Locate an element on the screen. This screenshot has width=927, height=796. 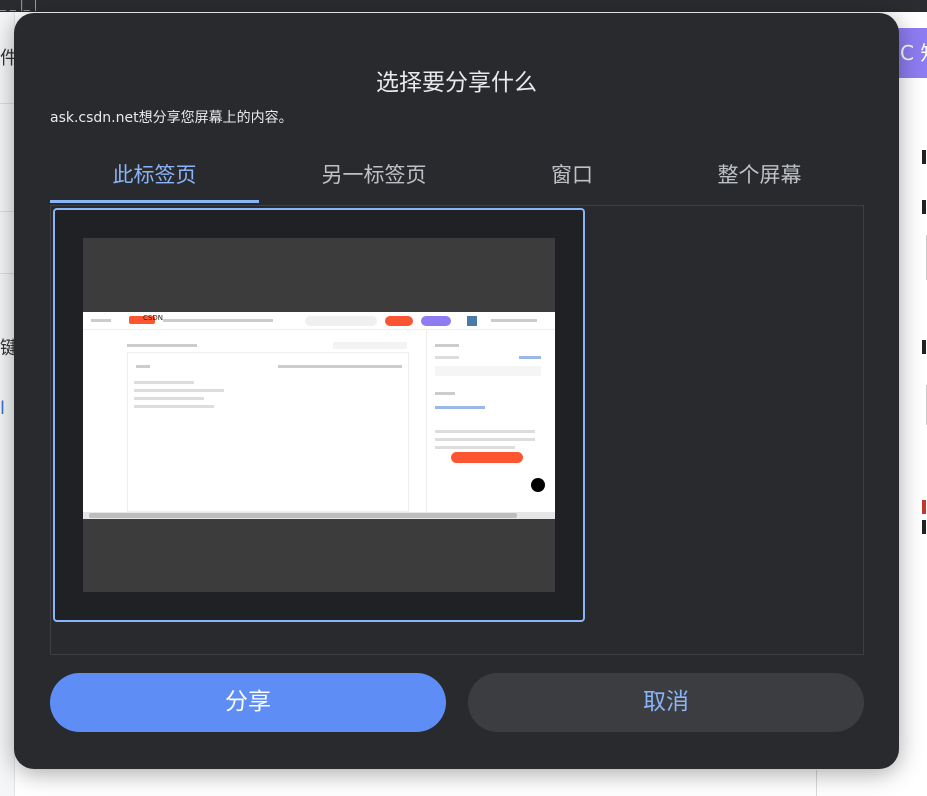
thumbnail-editor is located at coordinates (268, 432).